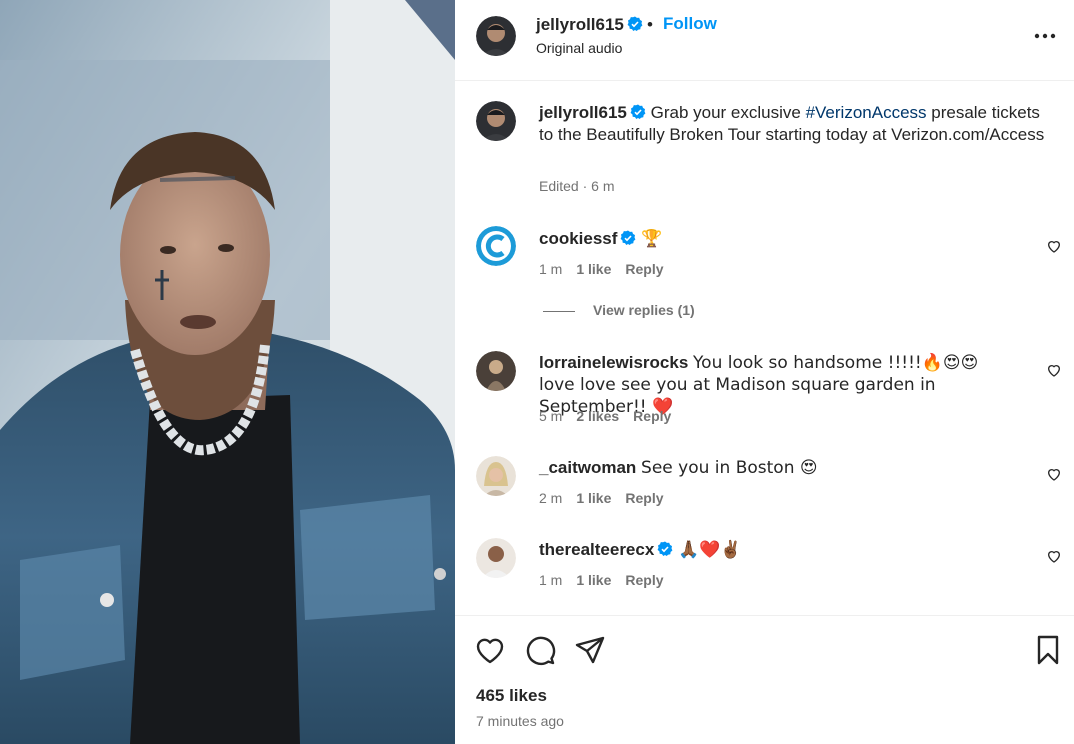  I want to click on comment-text: therealteerecx 🙏🏾❤️✌🏾, so click(779, 550).